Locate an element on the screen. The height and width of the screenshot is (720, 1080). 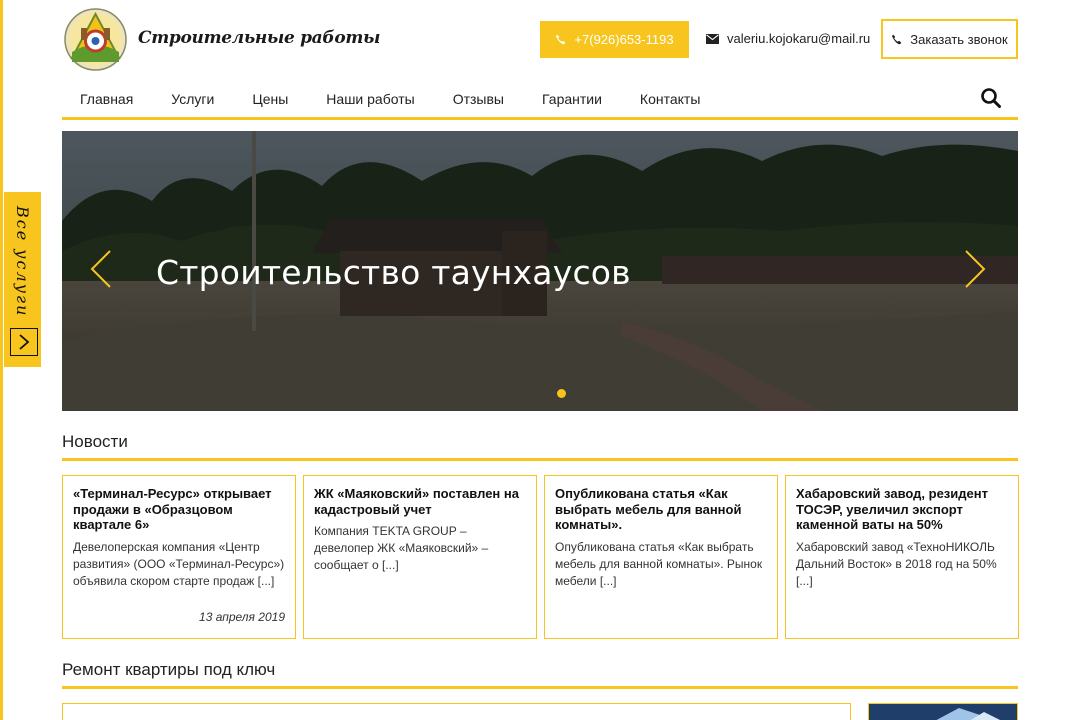
repair-divider is located at coordinates (540, 687).